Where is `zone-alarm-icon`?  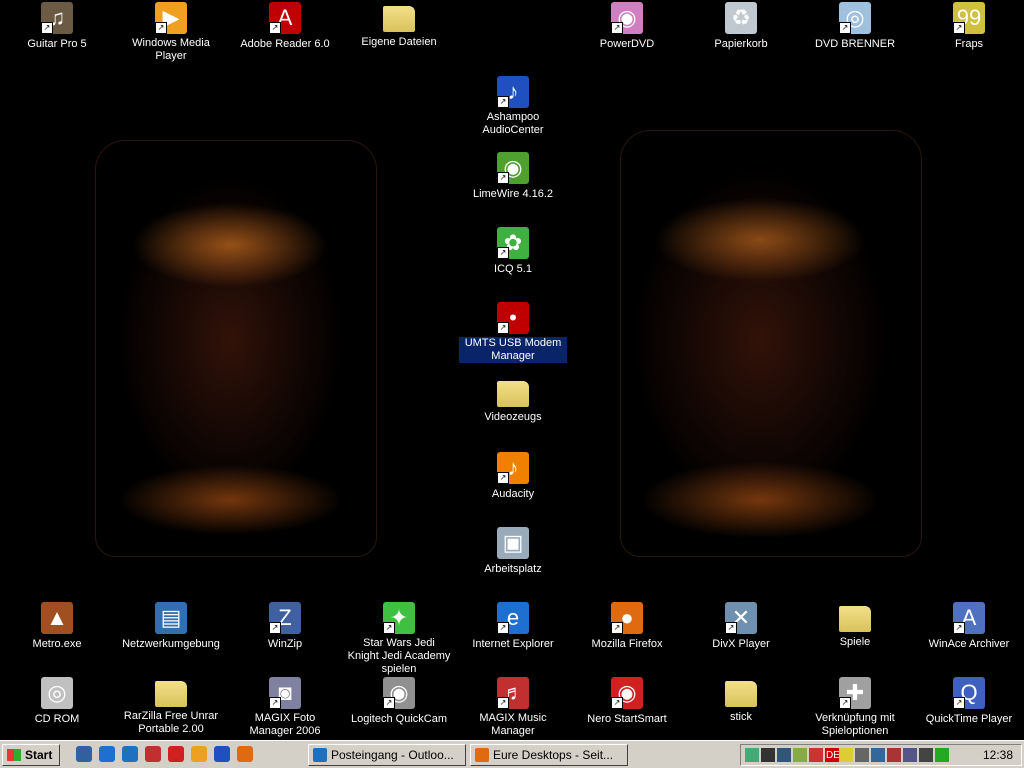 zone-alarm-icon is located at coordinates (894, 755).